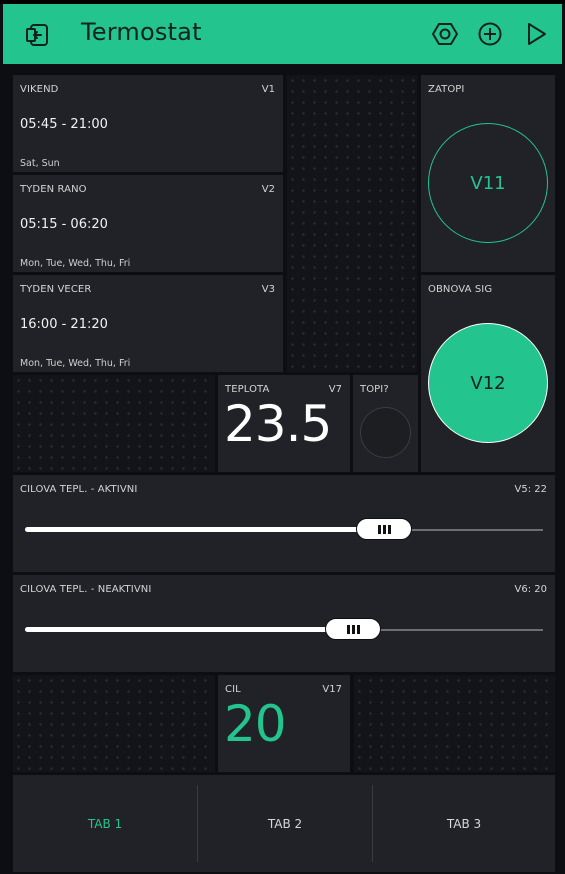 The image size is (565, 874). What do you see at coordinates (536, 34) in the screenshot?
I see `play-icon` at bounding box center [536, 34].